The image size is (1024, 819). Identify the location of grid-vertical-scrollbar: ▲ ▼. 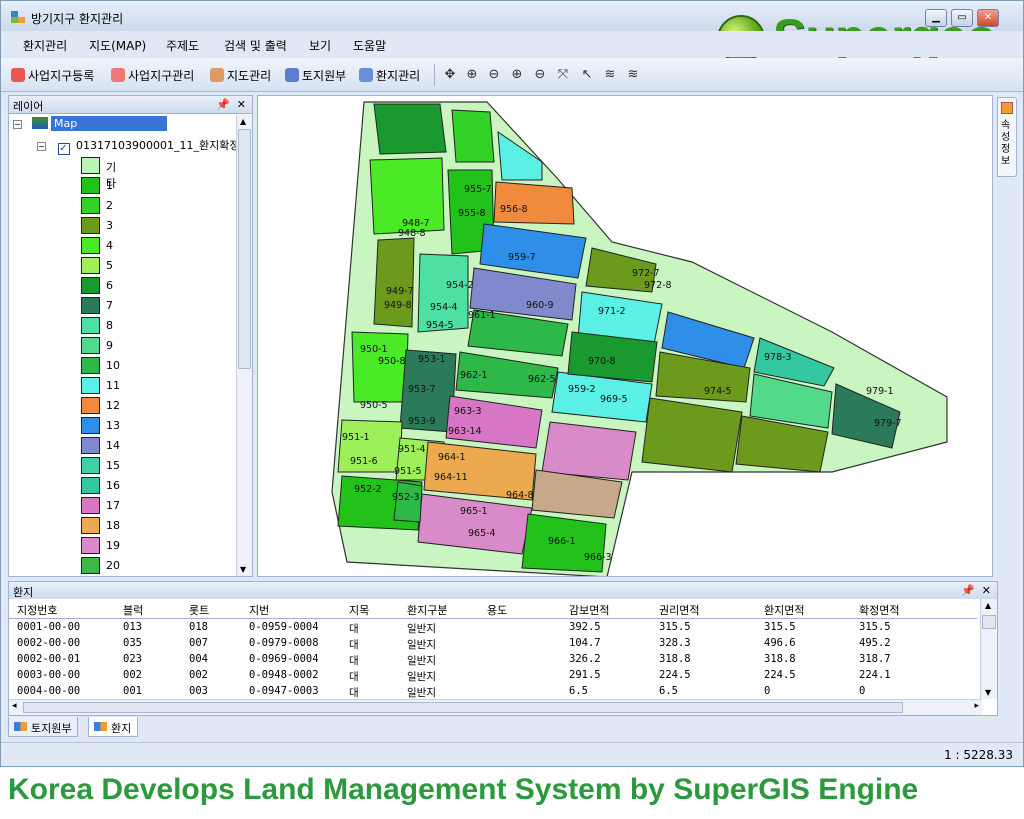
(988, 649).